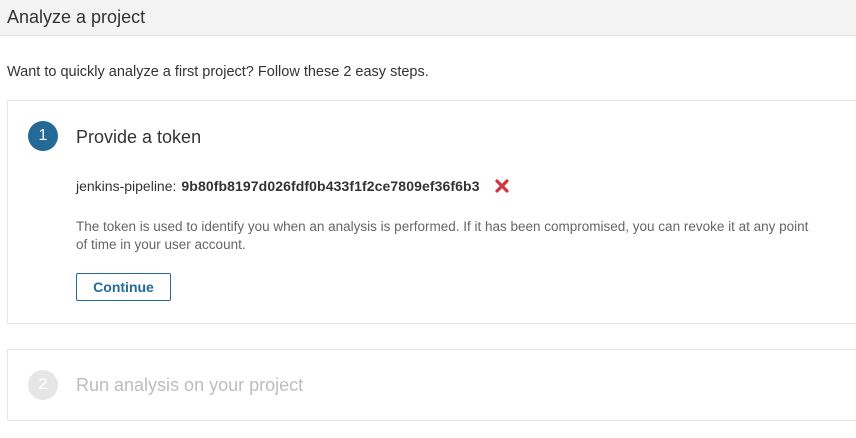 The image size is (856, 438). I want to click on token-name: jenkins-pipeline:, so click(126, 186).